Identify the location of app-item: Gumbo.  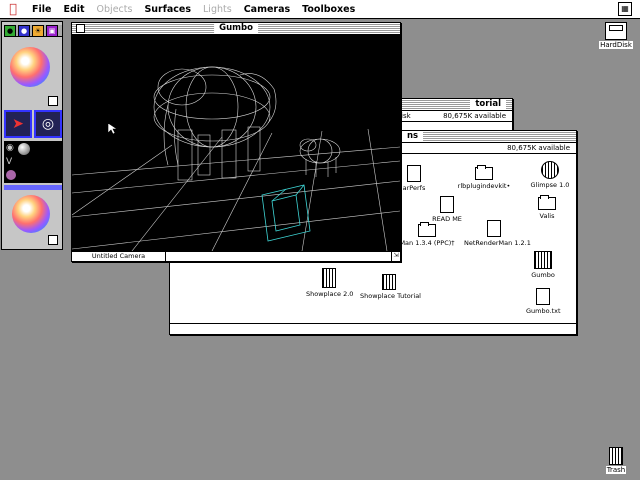
(543, 265).